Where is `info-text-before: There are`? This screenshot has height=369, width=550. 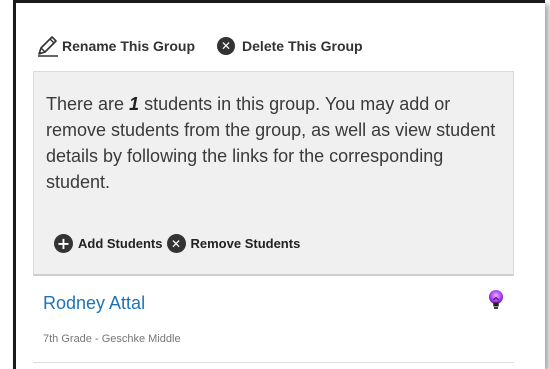
info-text-before: There are is located at coordinates (88, 104).